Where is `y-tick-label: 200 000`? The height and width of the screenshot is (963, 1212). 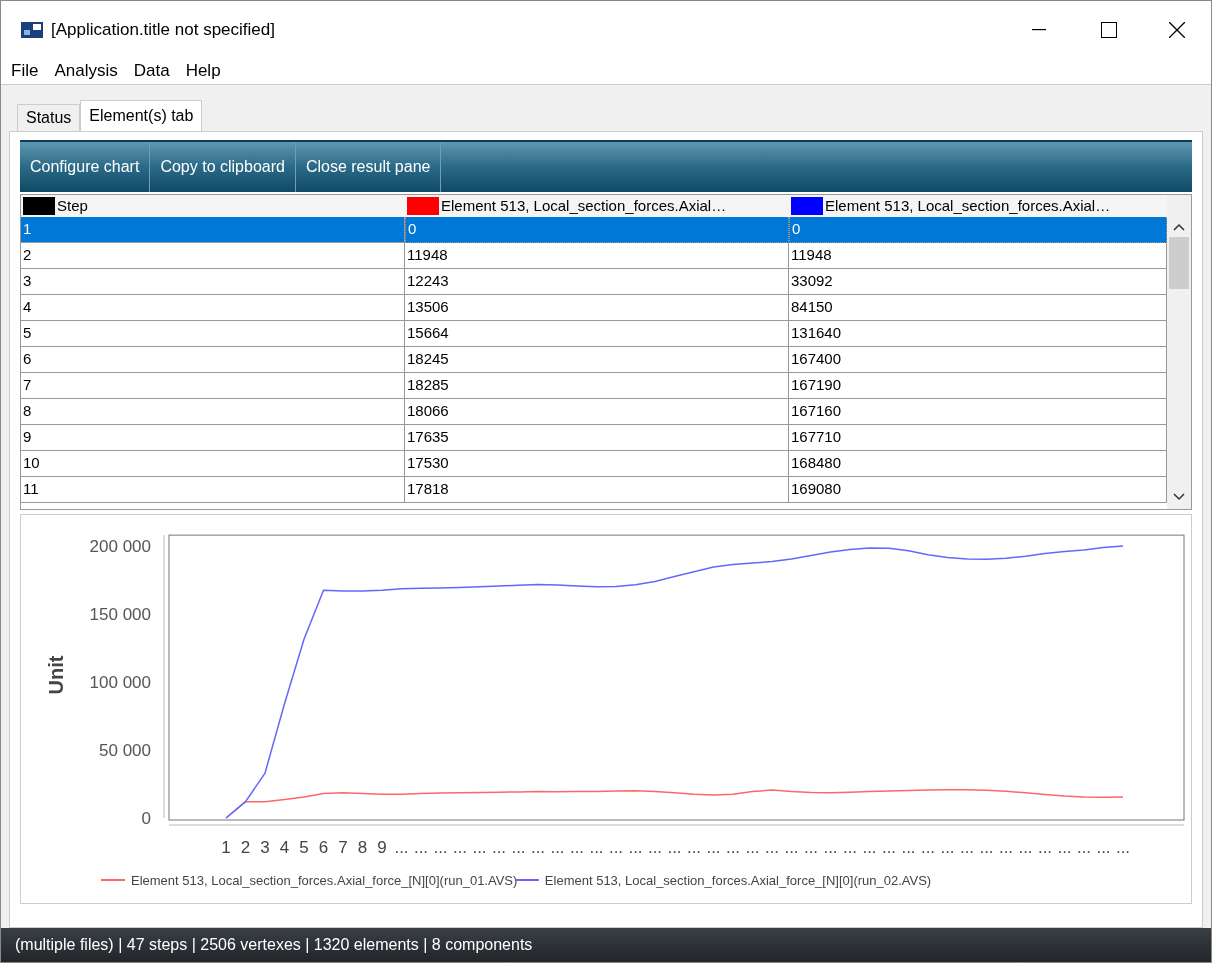 y-tick-label: 200 000 is located at coordinates (120, 546).